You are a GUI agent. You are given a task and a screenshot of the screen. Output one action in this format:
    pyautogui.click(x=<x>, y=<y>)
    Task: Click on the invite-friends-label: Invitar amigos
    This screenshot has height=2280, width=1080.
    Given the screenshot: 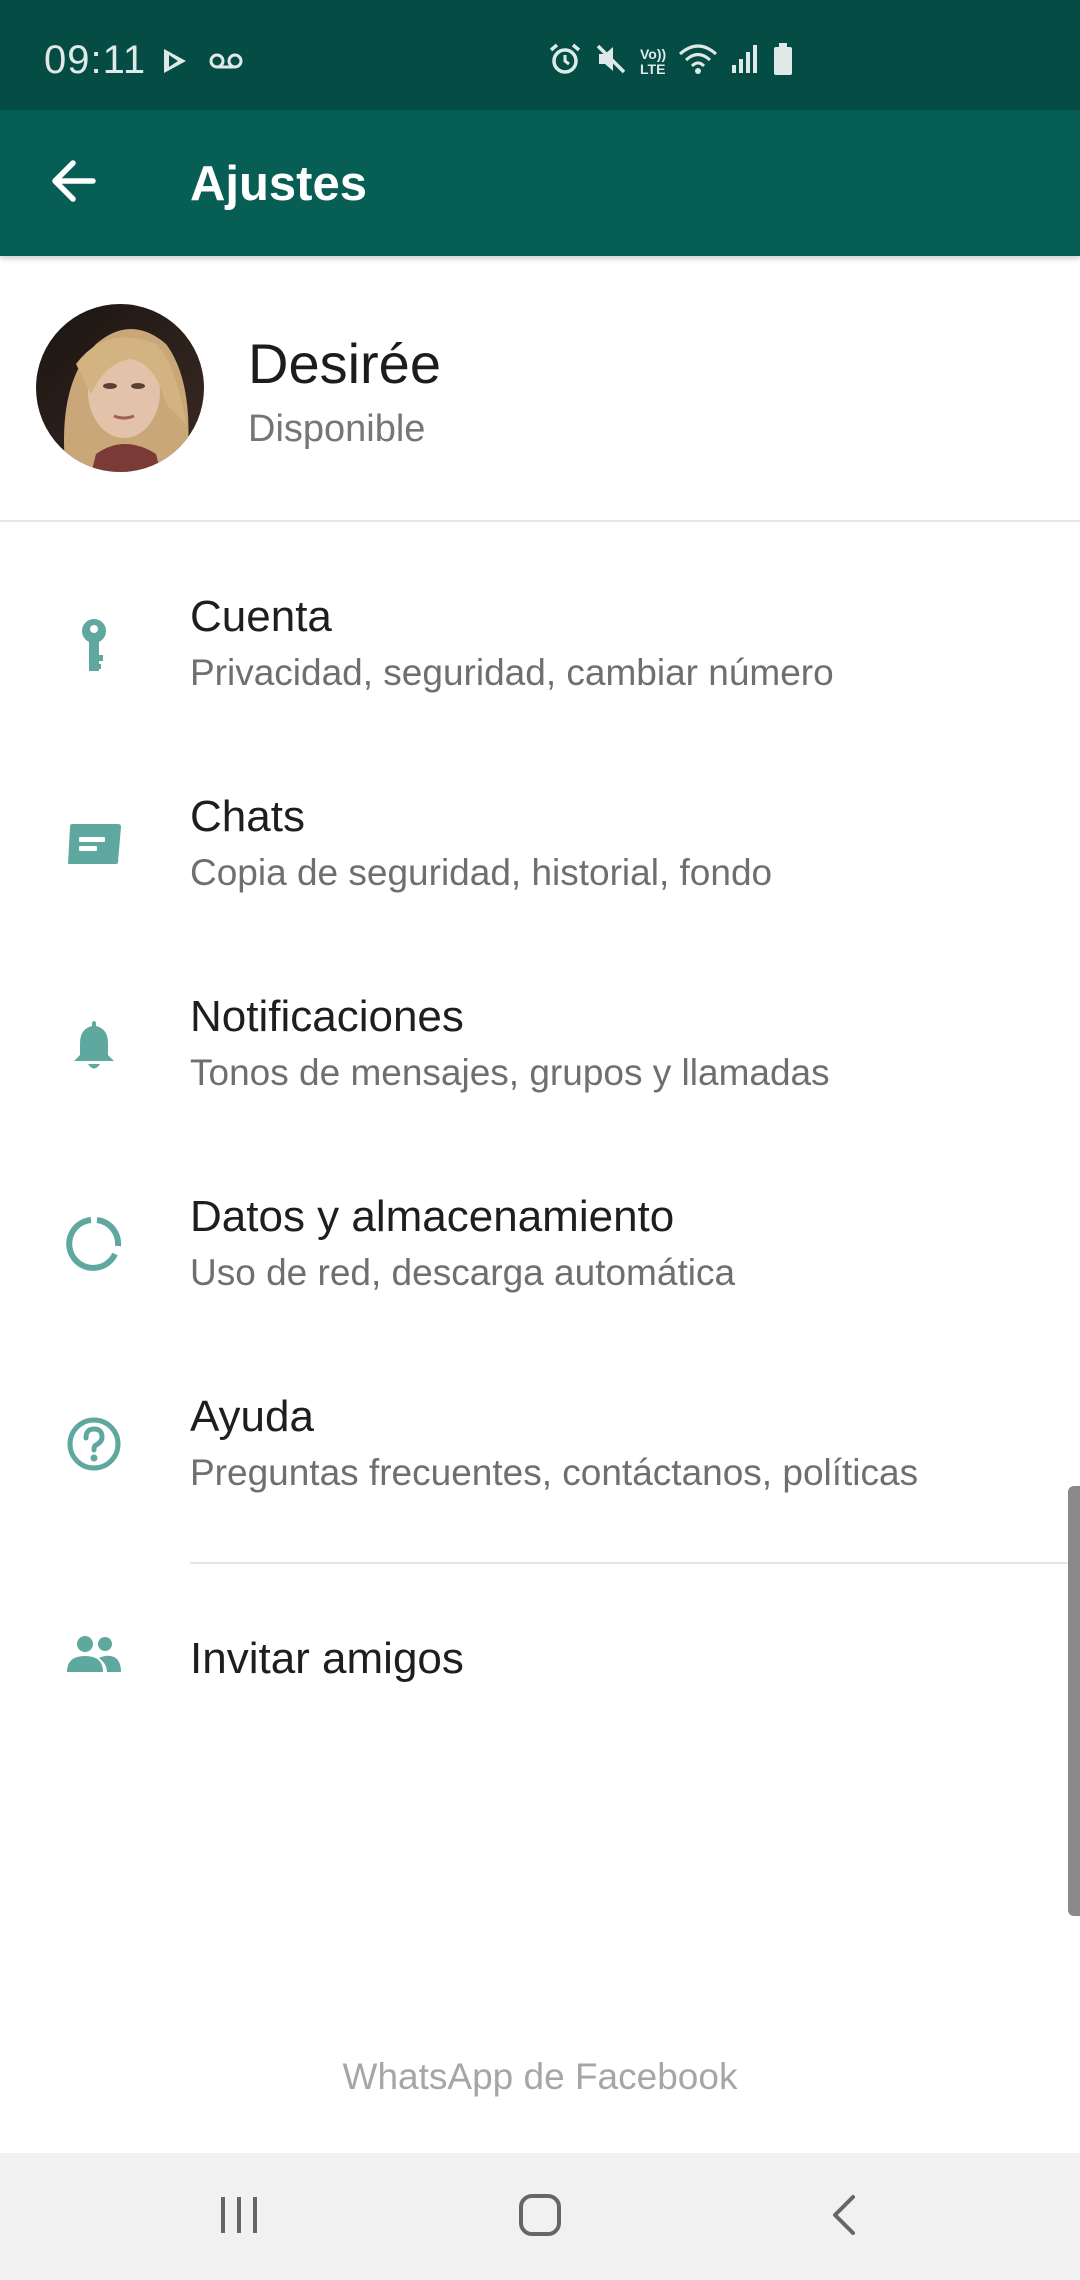 What is the action you would take?
    pyautogui.click(x=327, y=1658)
    